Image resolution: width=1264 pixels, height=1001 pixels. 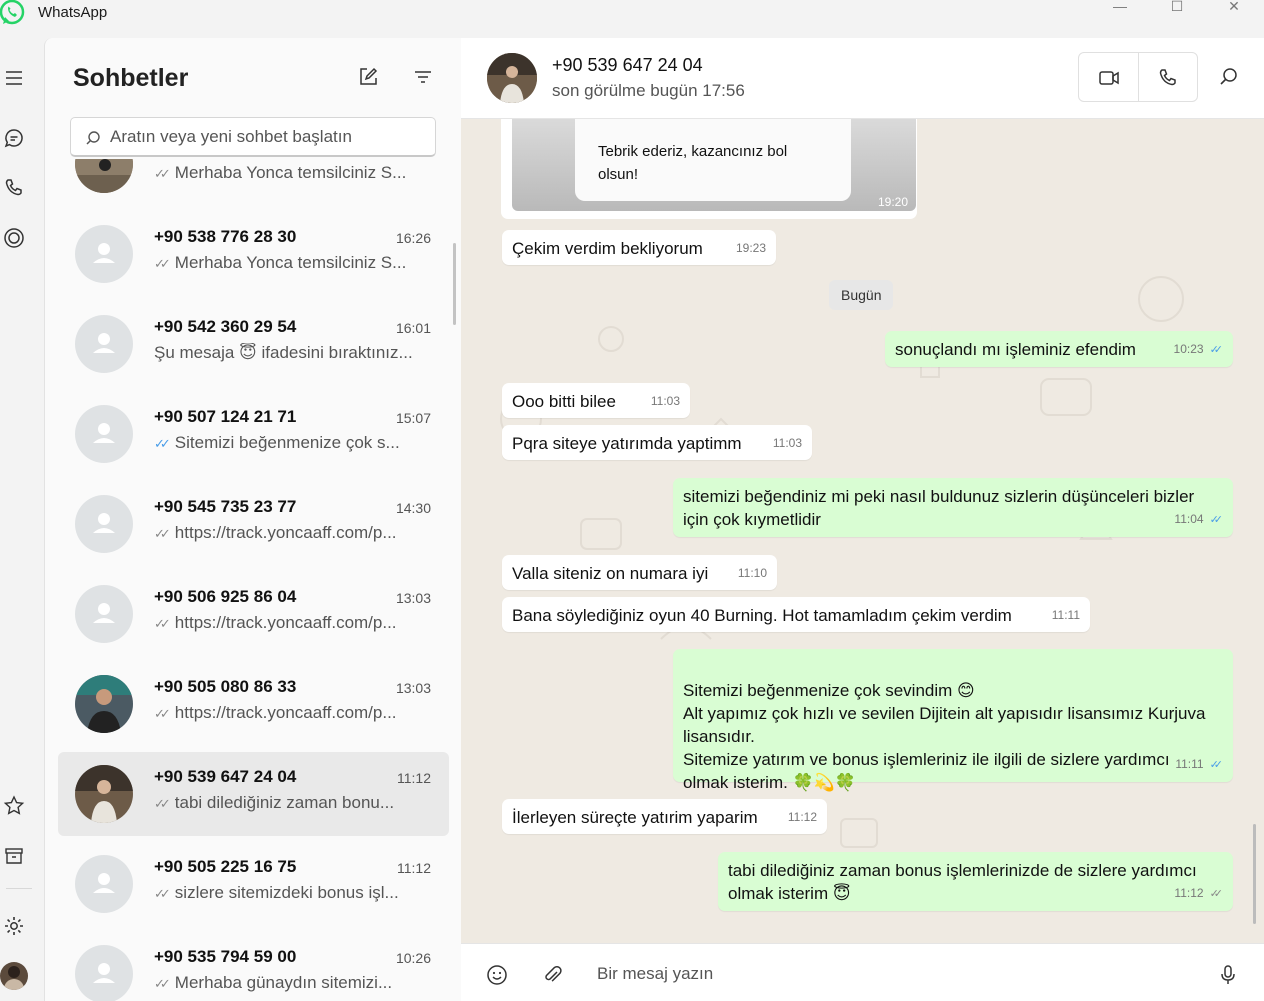 I want to click on search-input: Aratın veya yeni sohbet başlatın, so click(x=231, y=137).